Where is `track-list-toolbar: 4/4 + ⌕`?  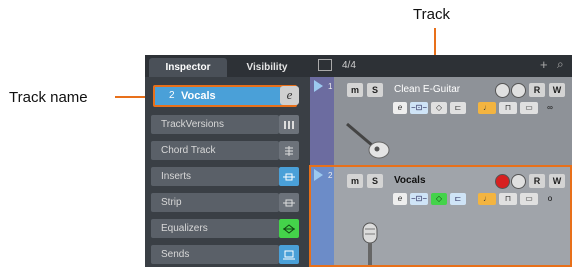 track-list-toolbar: 4/4 + ⌕ is located at coordinates (441, 66).